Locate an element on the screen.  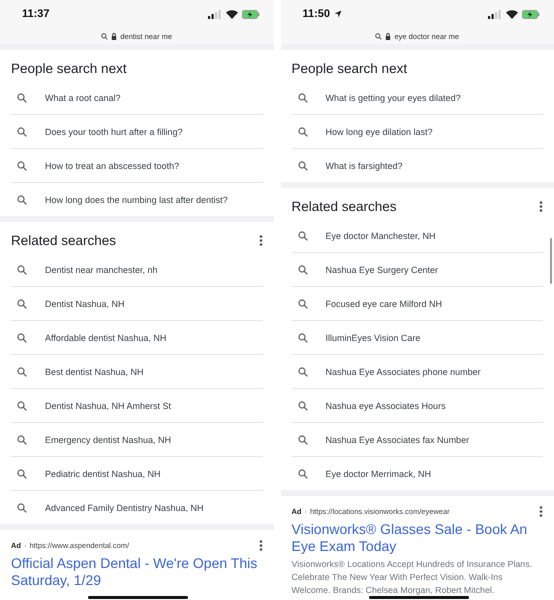
search-suggestion: What is farsighted? is located at coordinates (364, 165).